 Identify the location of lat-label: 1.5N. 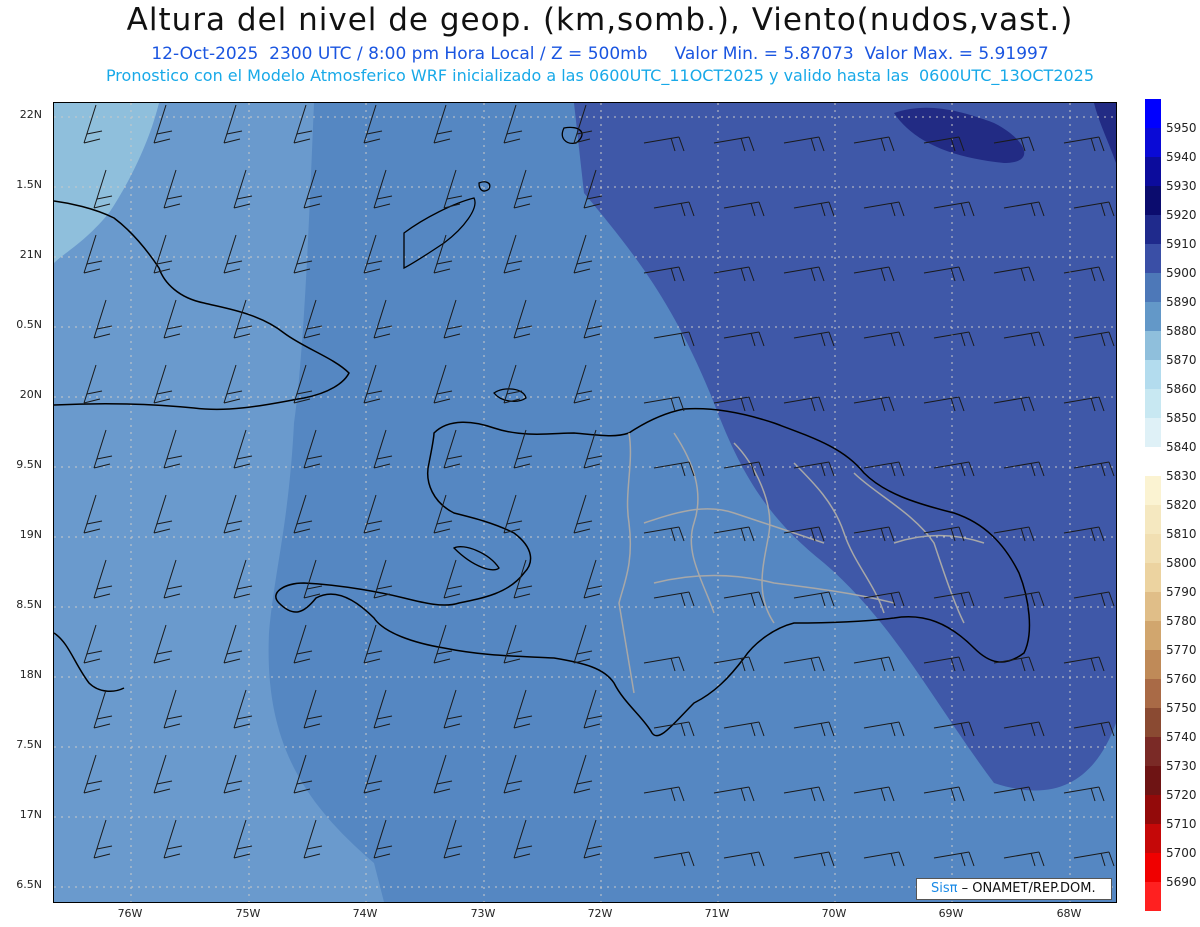
(29, 184).